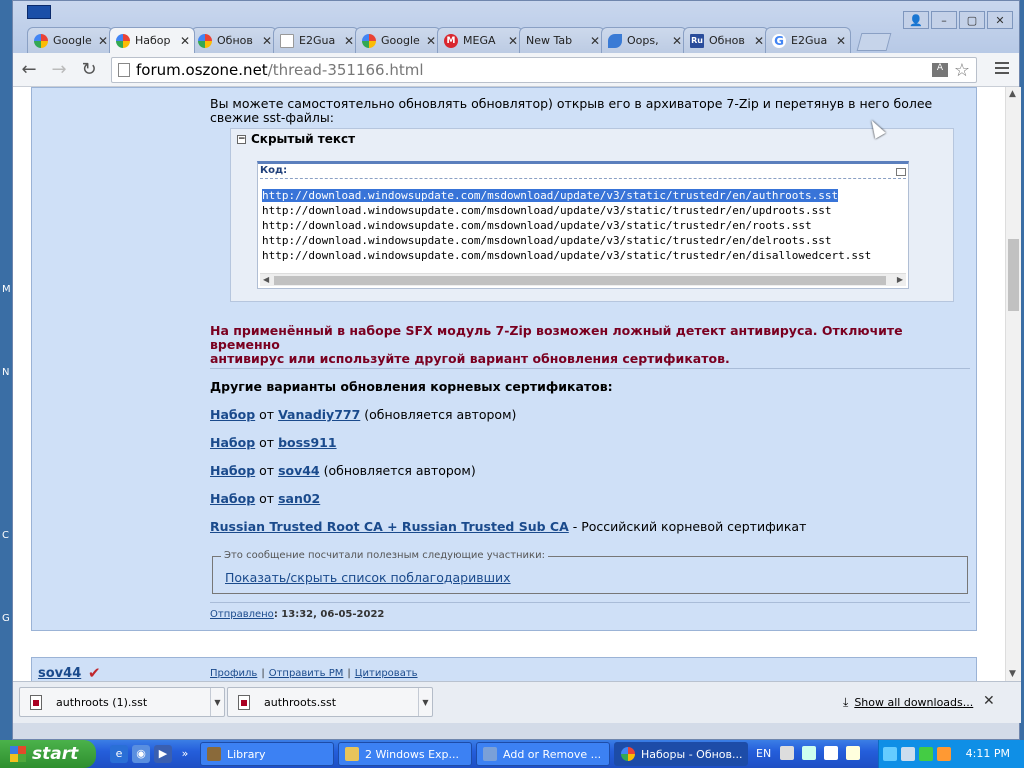 This screenshot has height=768, width=1024. What do you see at coordinates (300, 702) in the screenshot?
I see `download-filename: authroots.sst` at bounding box center [300, 702].